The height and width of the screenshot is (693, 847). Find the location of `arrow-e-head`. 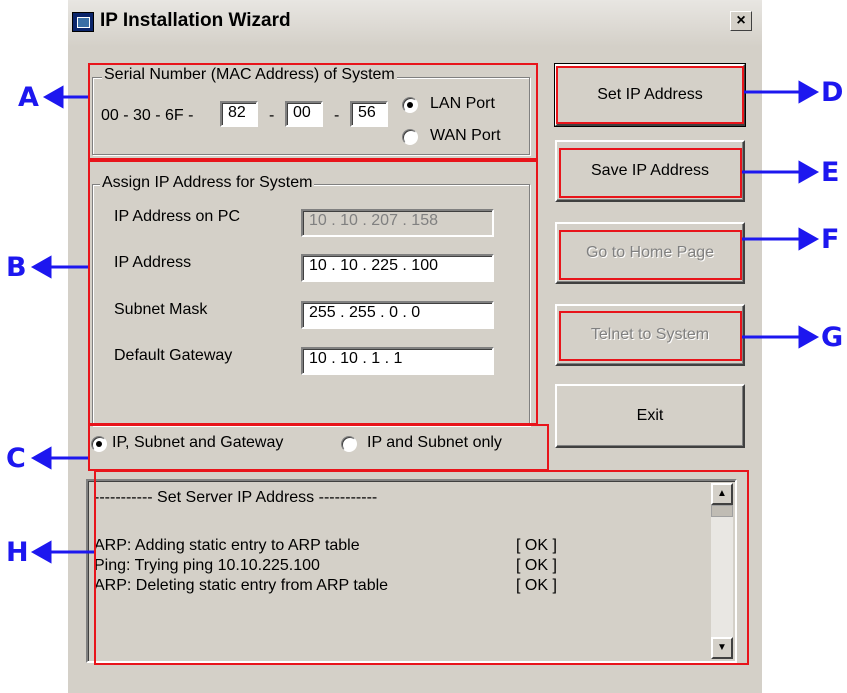

arrow-e-head is located at coordinates (809, 172).